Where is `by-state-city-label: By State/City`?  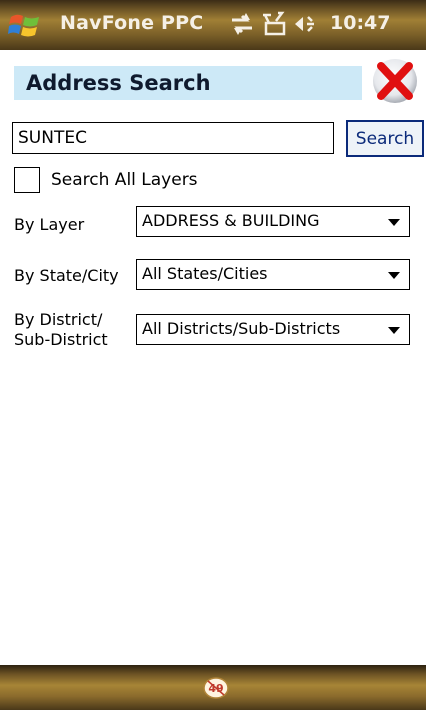
by-state-city-label: By State/City is located at coordinates (66, 275).